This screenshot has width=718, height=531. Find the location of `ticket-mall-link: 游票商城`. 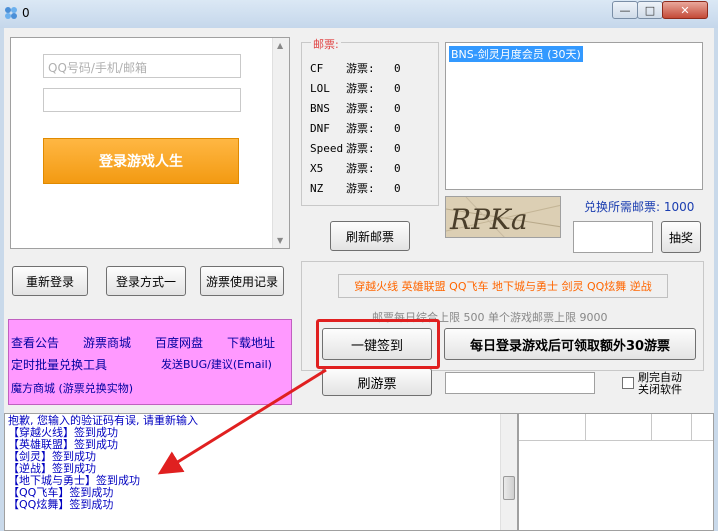

ticket-mall-link: 游票商城 is located at coordinates (107, 342).